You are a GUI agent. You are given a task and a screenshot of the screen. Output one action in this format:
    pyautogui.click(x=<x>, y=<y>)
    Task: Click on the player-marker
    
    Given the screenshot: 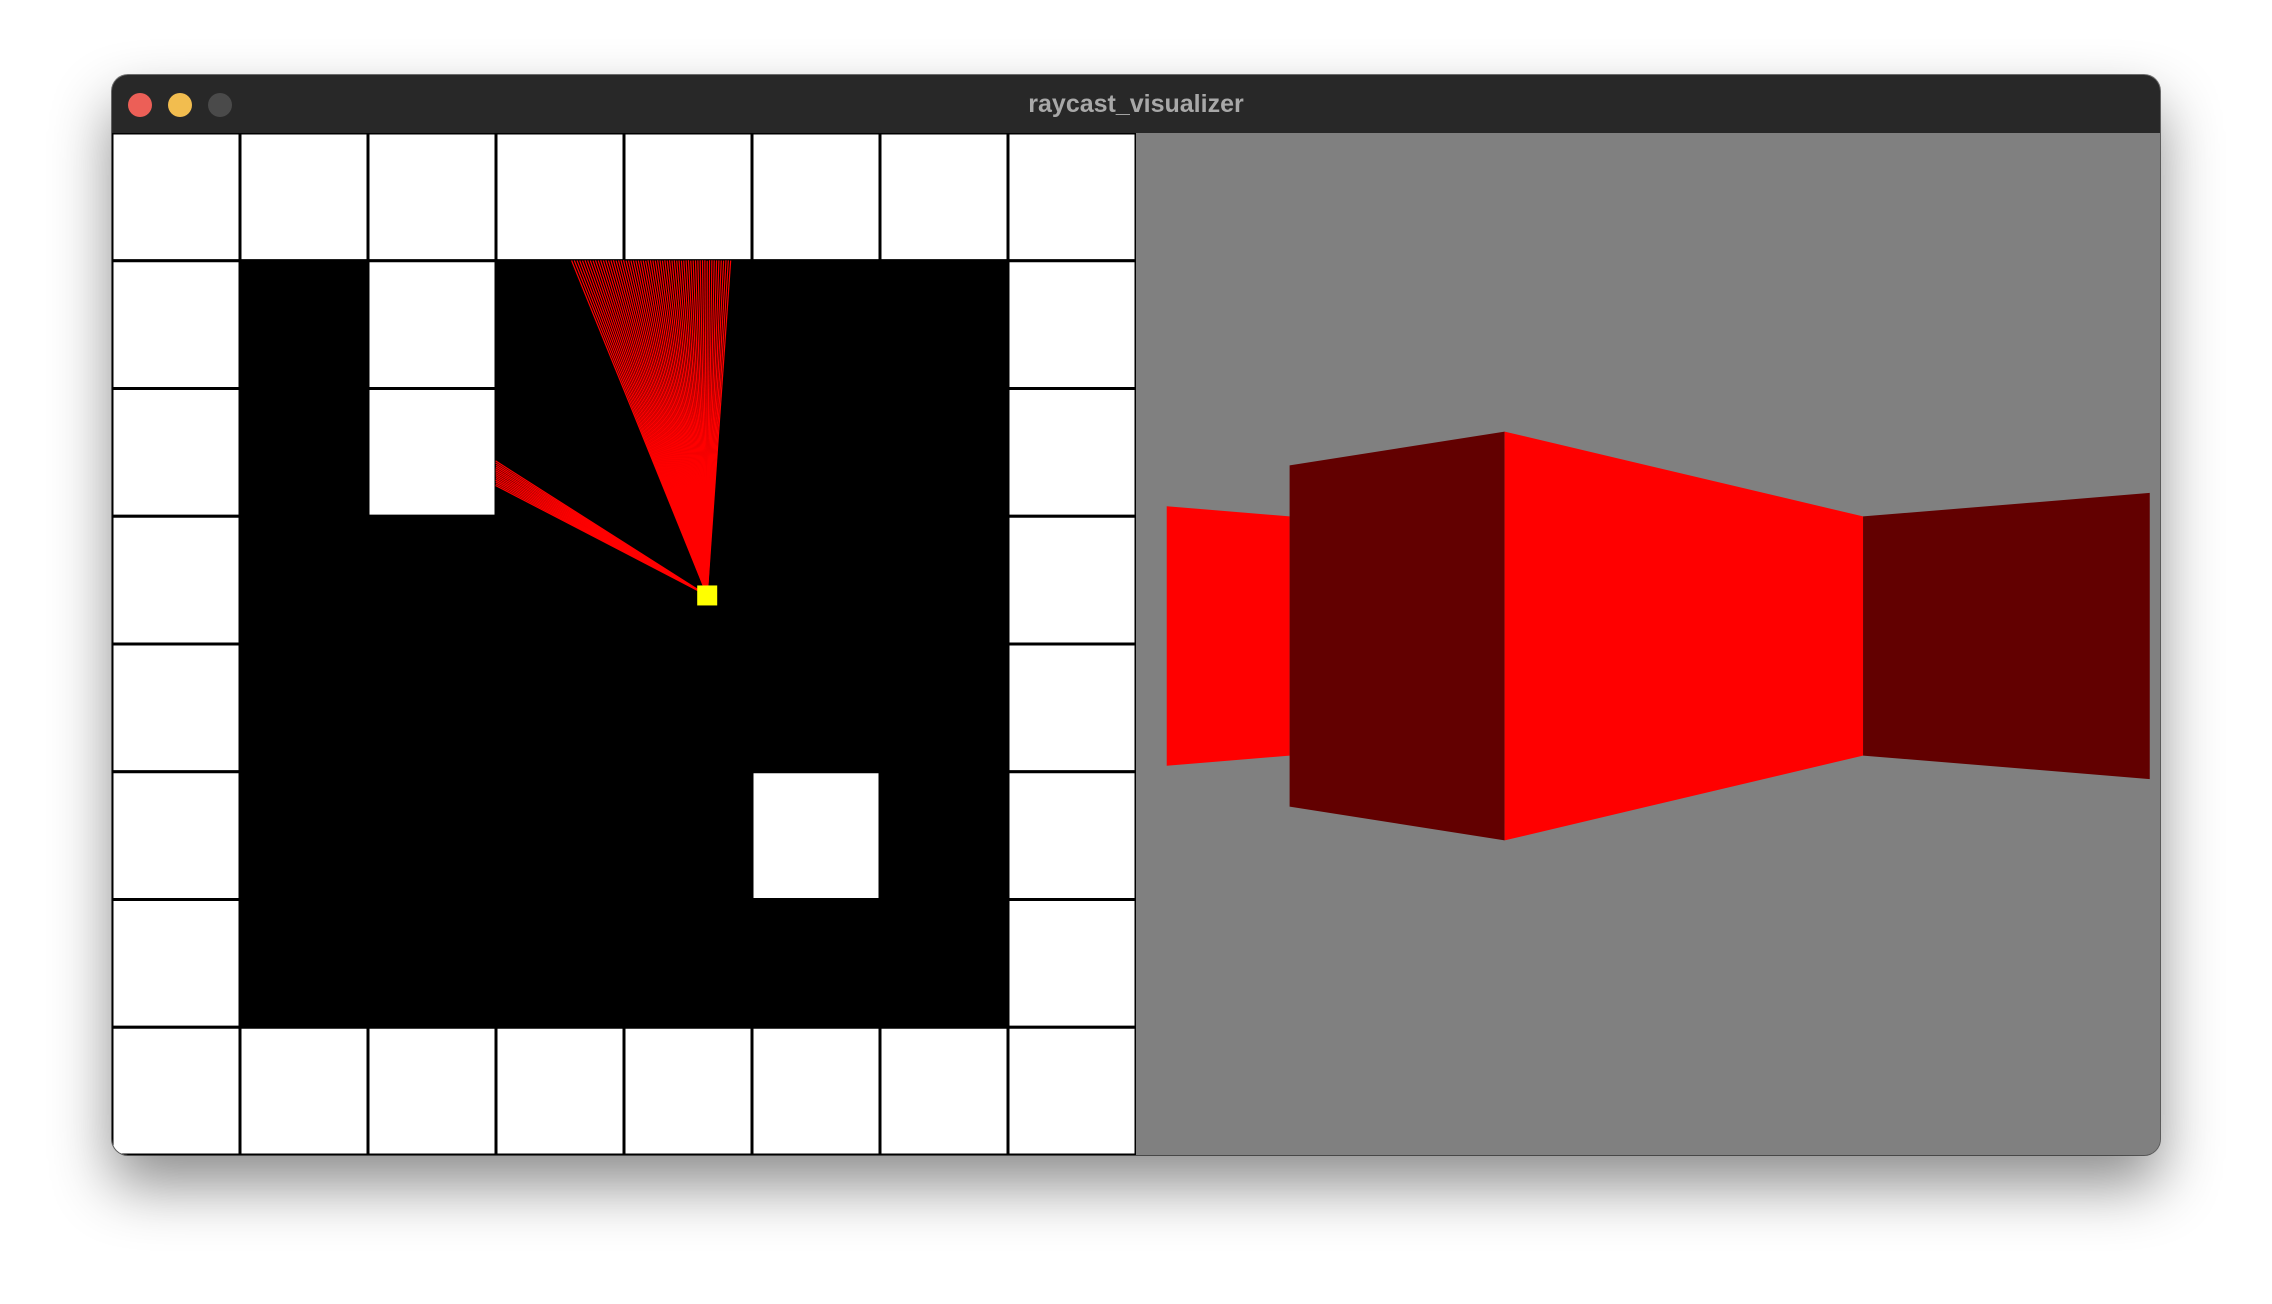 What is the action you would take?
    pyautogui.click(x=707, y=595)
    